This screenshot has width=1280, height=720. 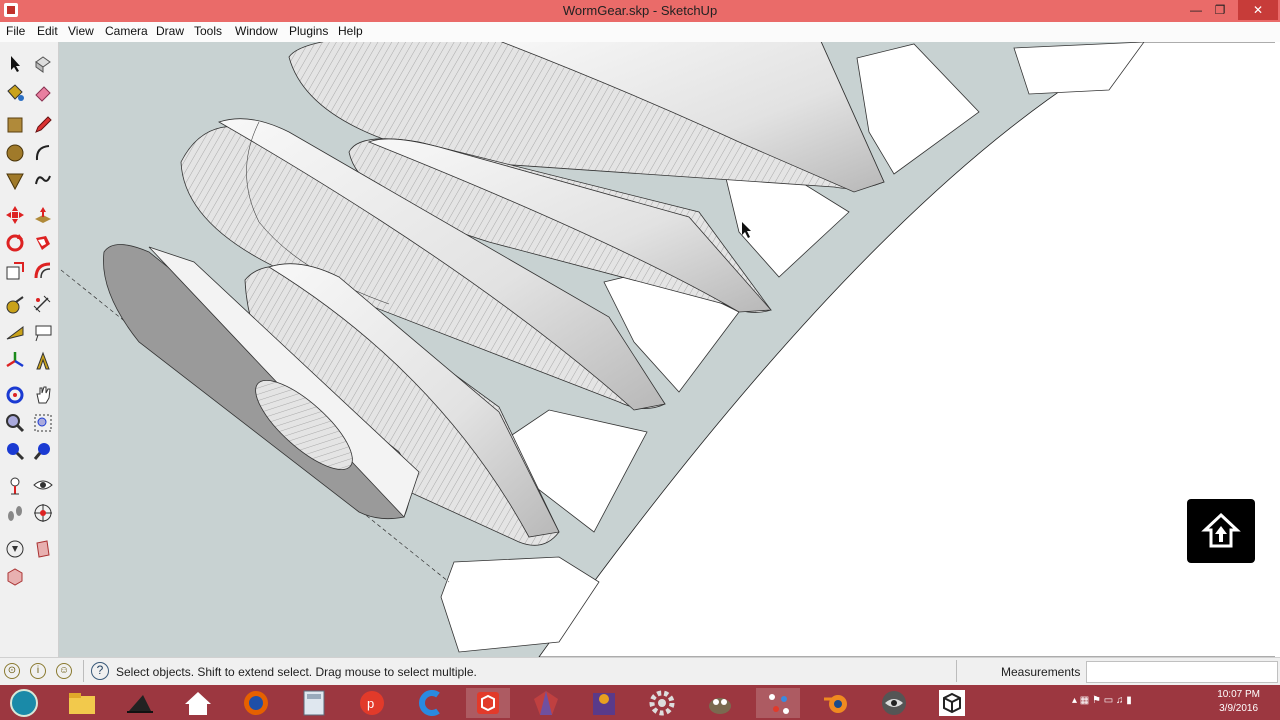 I want to click on title-bar: WormGear.skp - SketchUp — ❐ ✕, so click(x=640, y=11).